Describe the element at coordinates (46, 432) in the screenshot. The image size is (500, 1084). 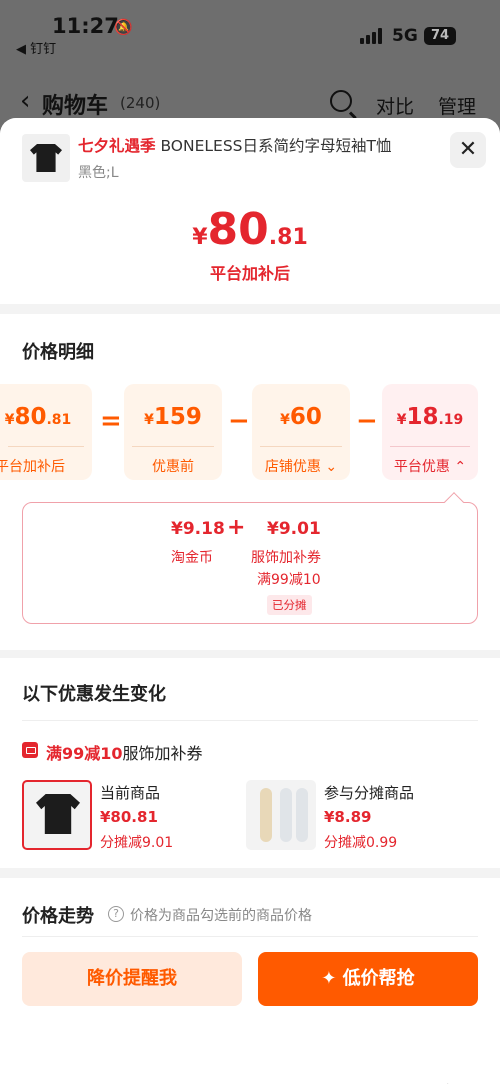
I see `box-final: ¥80.81 平台加补后` at that location.